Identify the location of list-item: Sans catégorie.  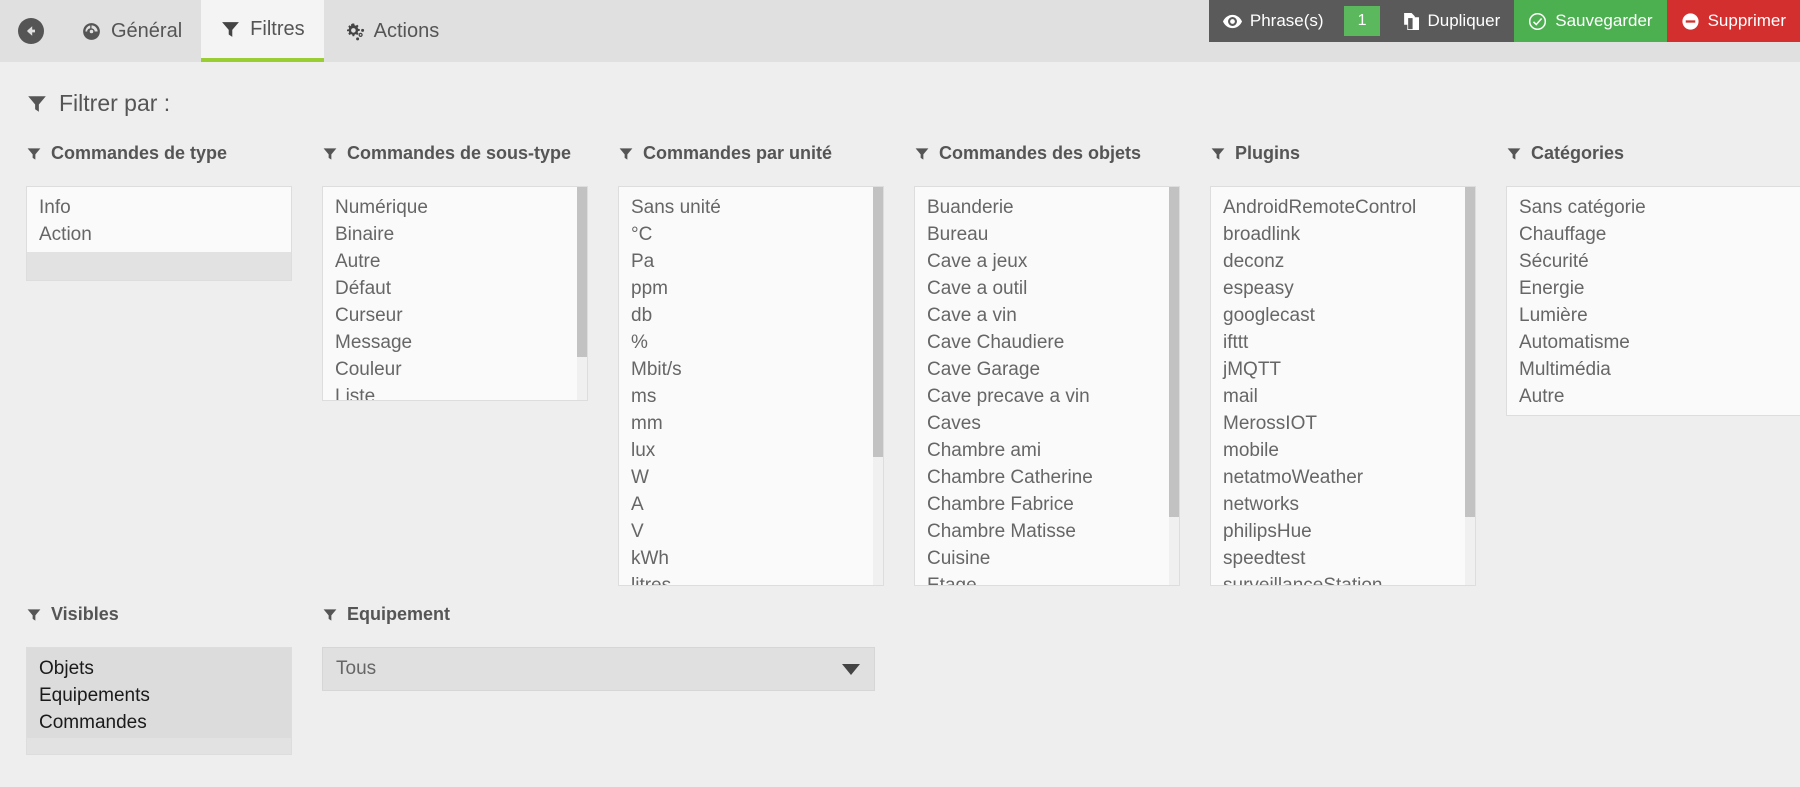
(1653, 207).